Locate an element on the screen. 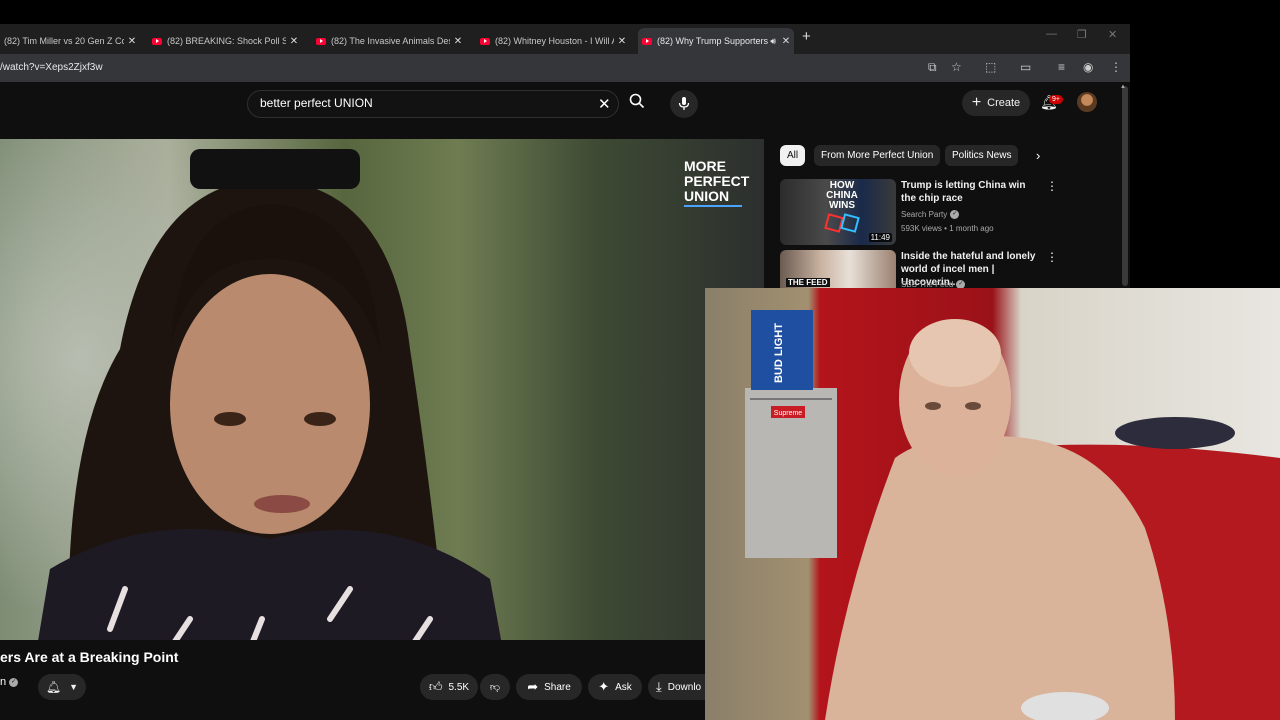  sparkle-icon: ✦ is located at coordinates (604, 686).